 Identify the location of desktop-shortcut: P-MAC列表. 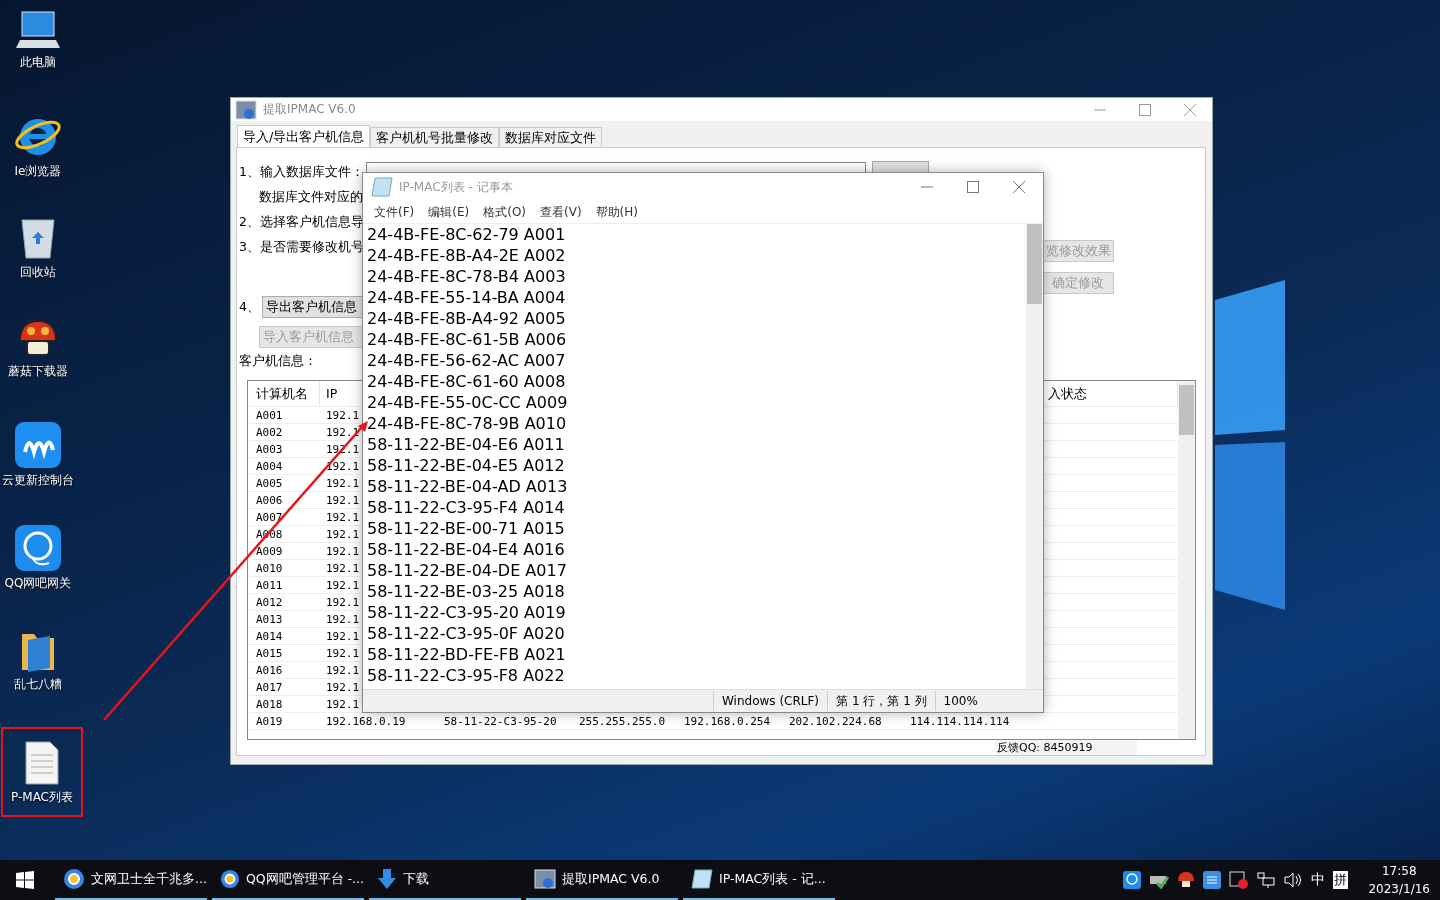
(42, 772).